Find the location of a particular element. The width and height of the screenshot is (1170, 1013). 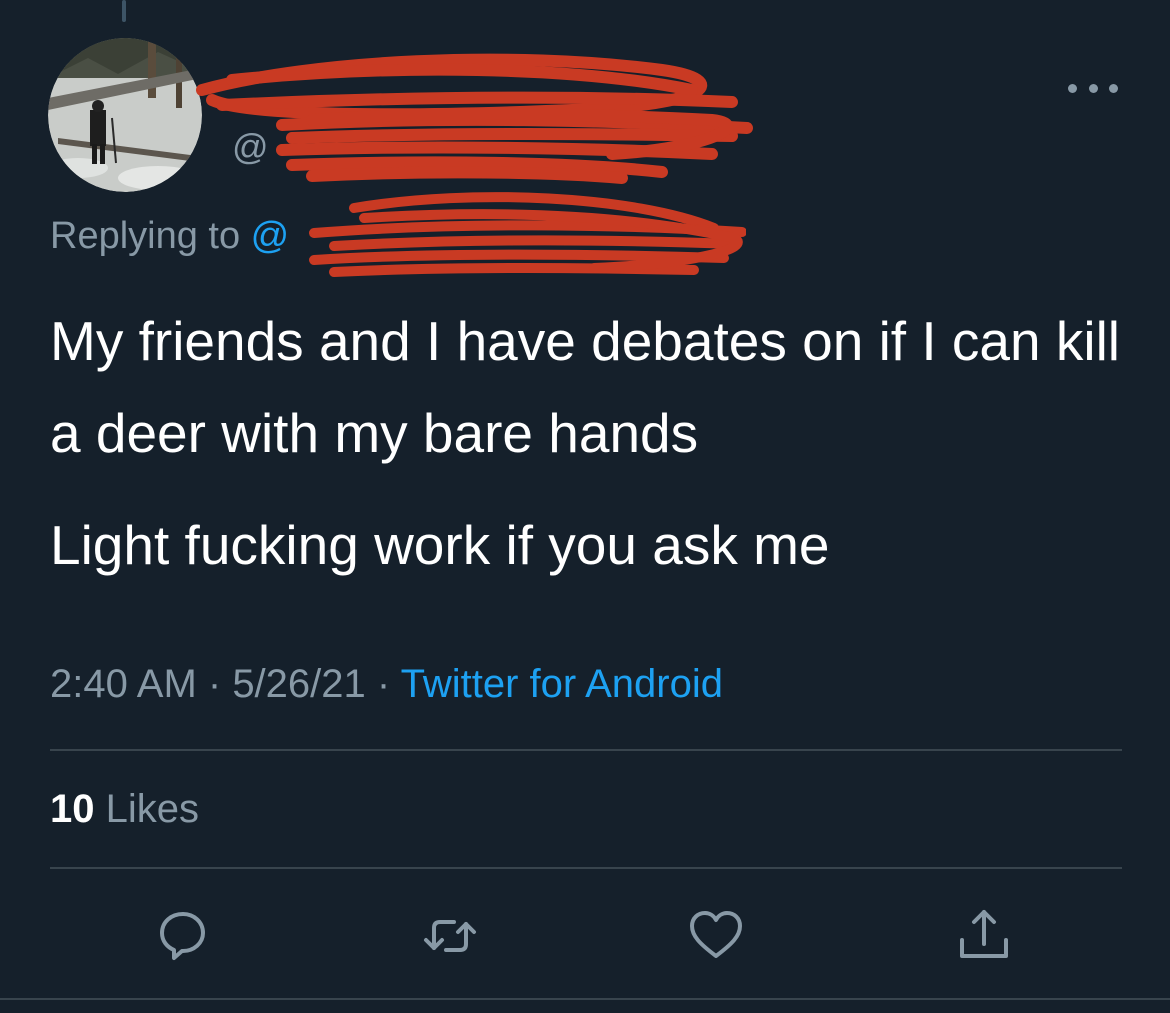

tweet-metadata: 2:40 AM · 5/26/21 · Twitter for Android is located at coordinates (386, 684).